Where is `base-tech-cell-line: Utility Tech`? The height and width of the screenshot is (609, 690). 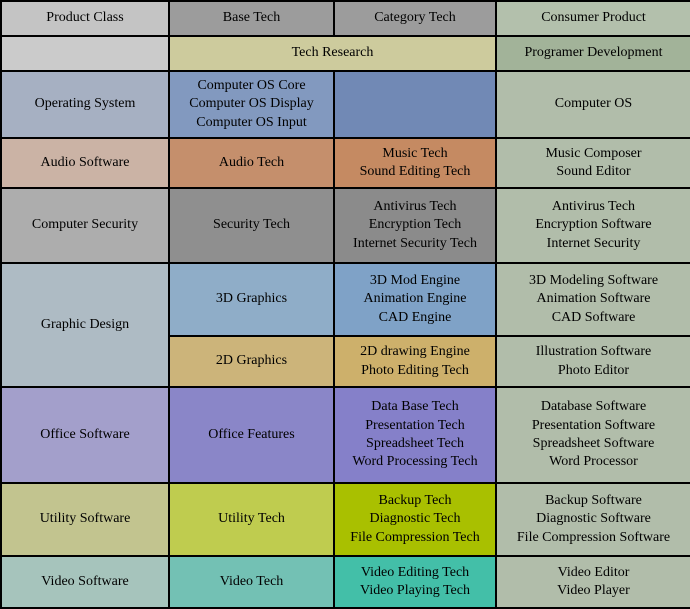
base-tech-cell-line: Utility Tech is located at coordinates (251, 519).